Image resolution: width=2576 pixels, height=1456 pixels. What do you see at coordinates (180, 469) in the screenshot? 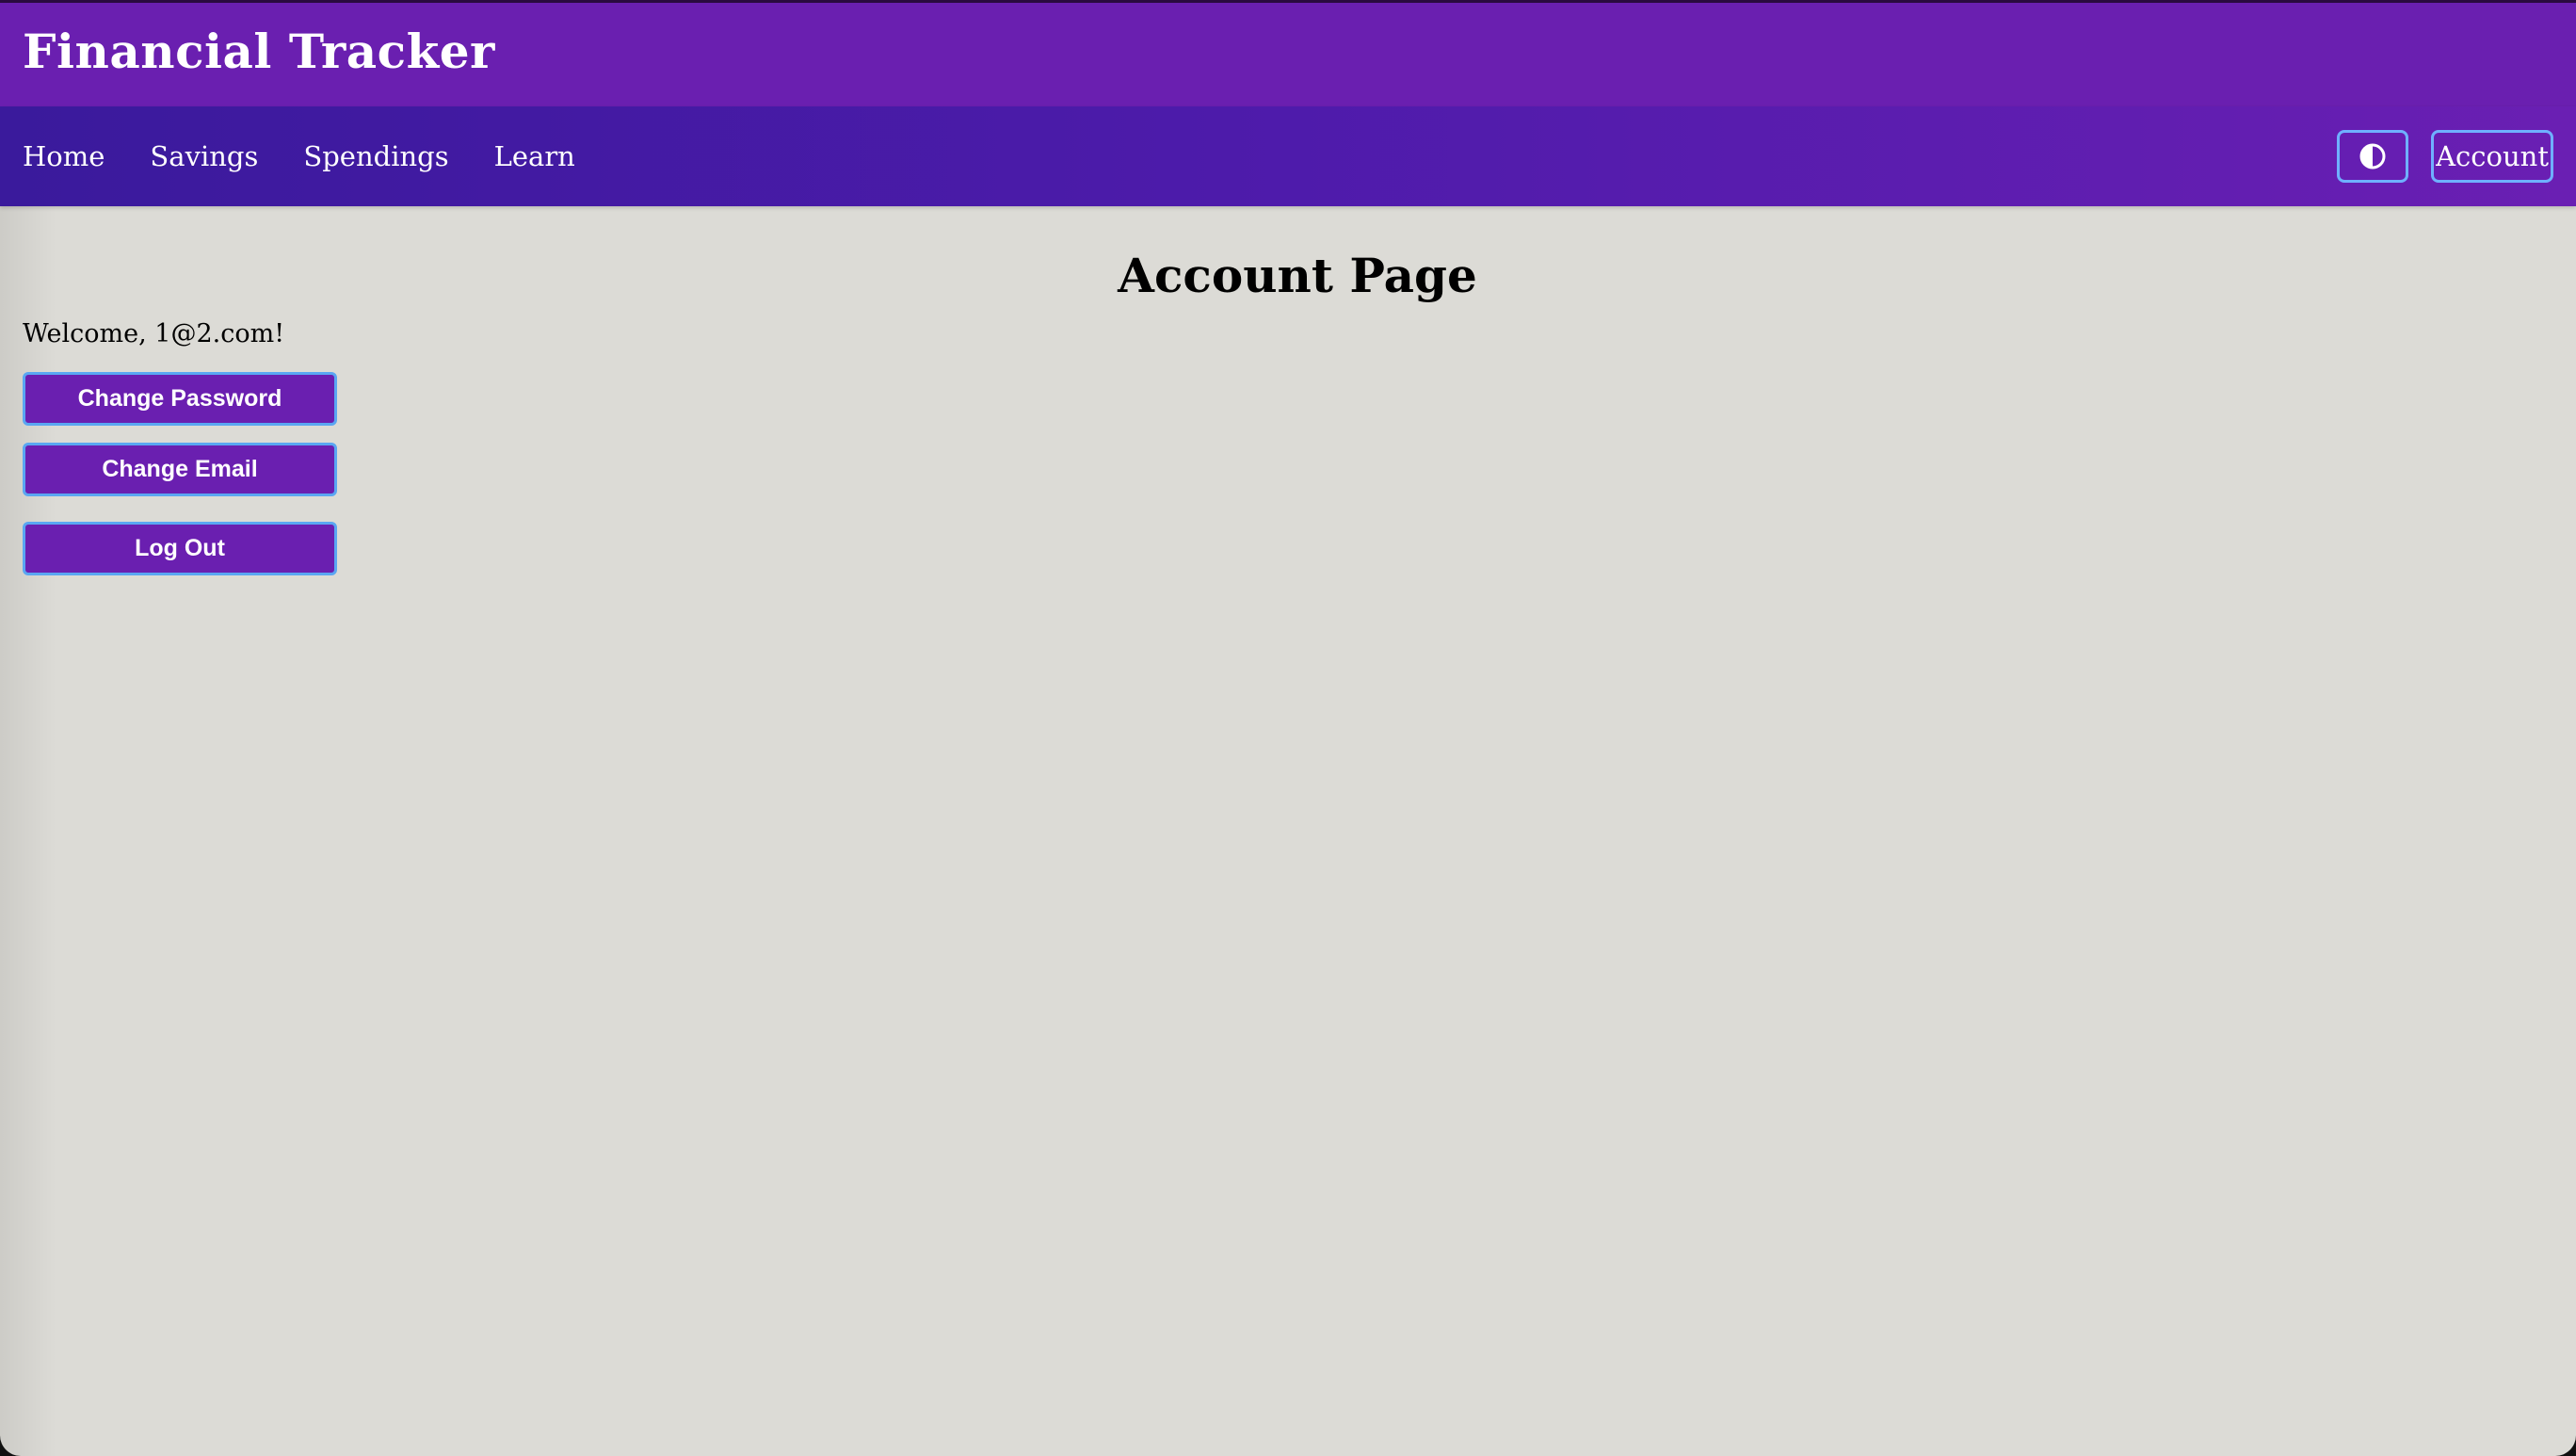
I see `change-email-button: Change Email` at bounding box center [180, 469].